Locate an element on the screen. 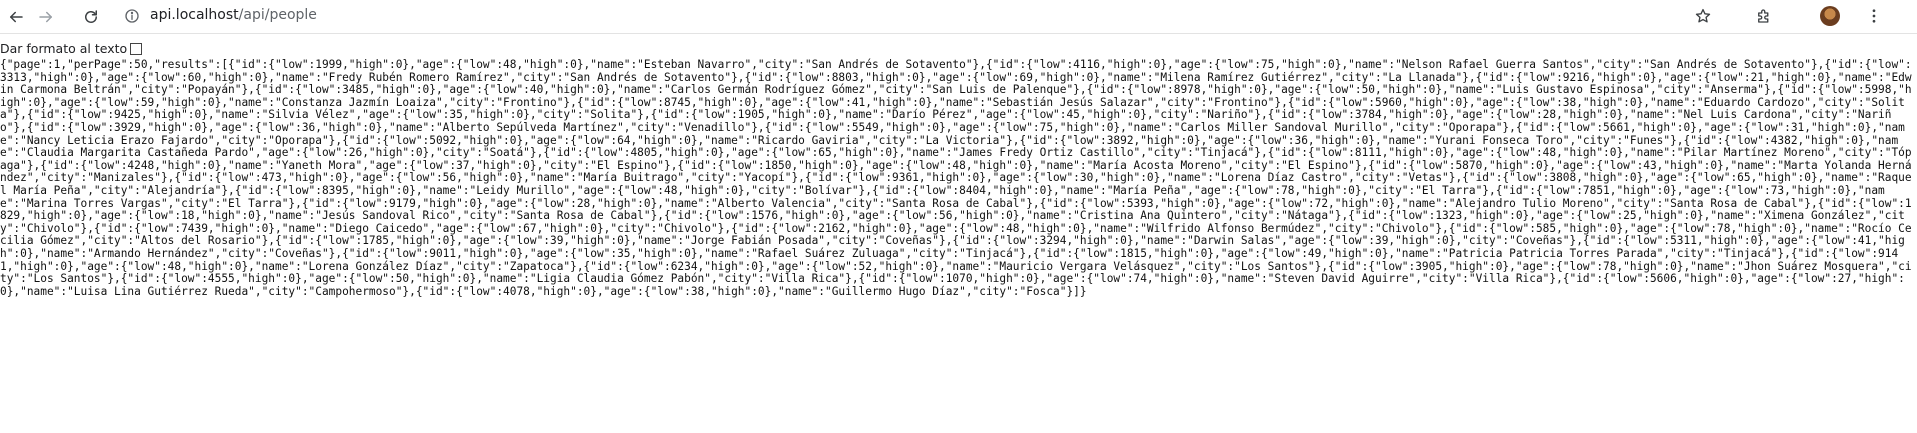 Image resolution: width=1917 pixels, height=433 pixels. pretty-print-row: Dar formato al texto is located at coordinates (71, 48).